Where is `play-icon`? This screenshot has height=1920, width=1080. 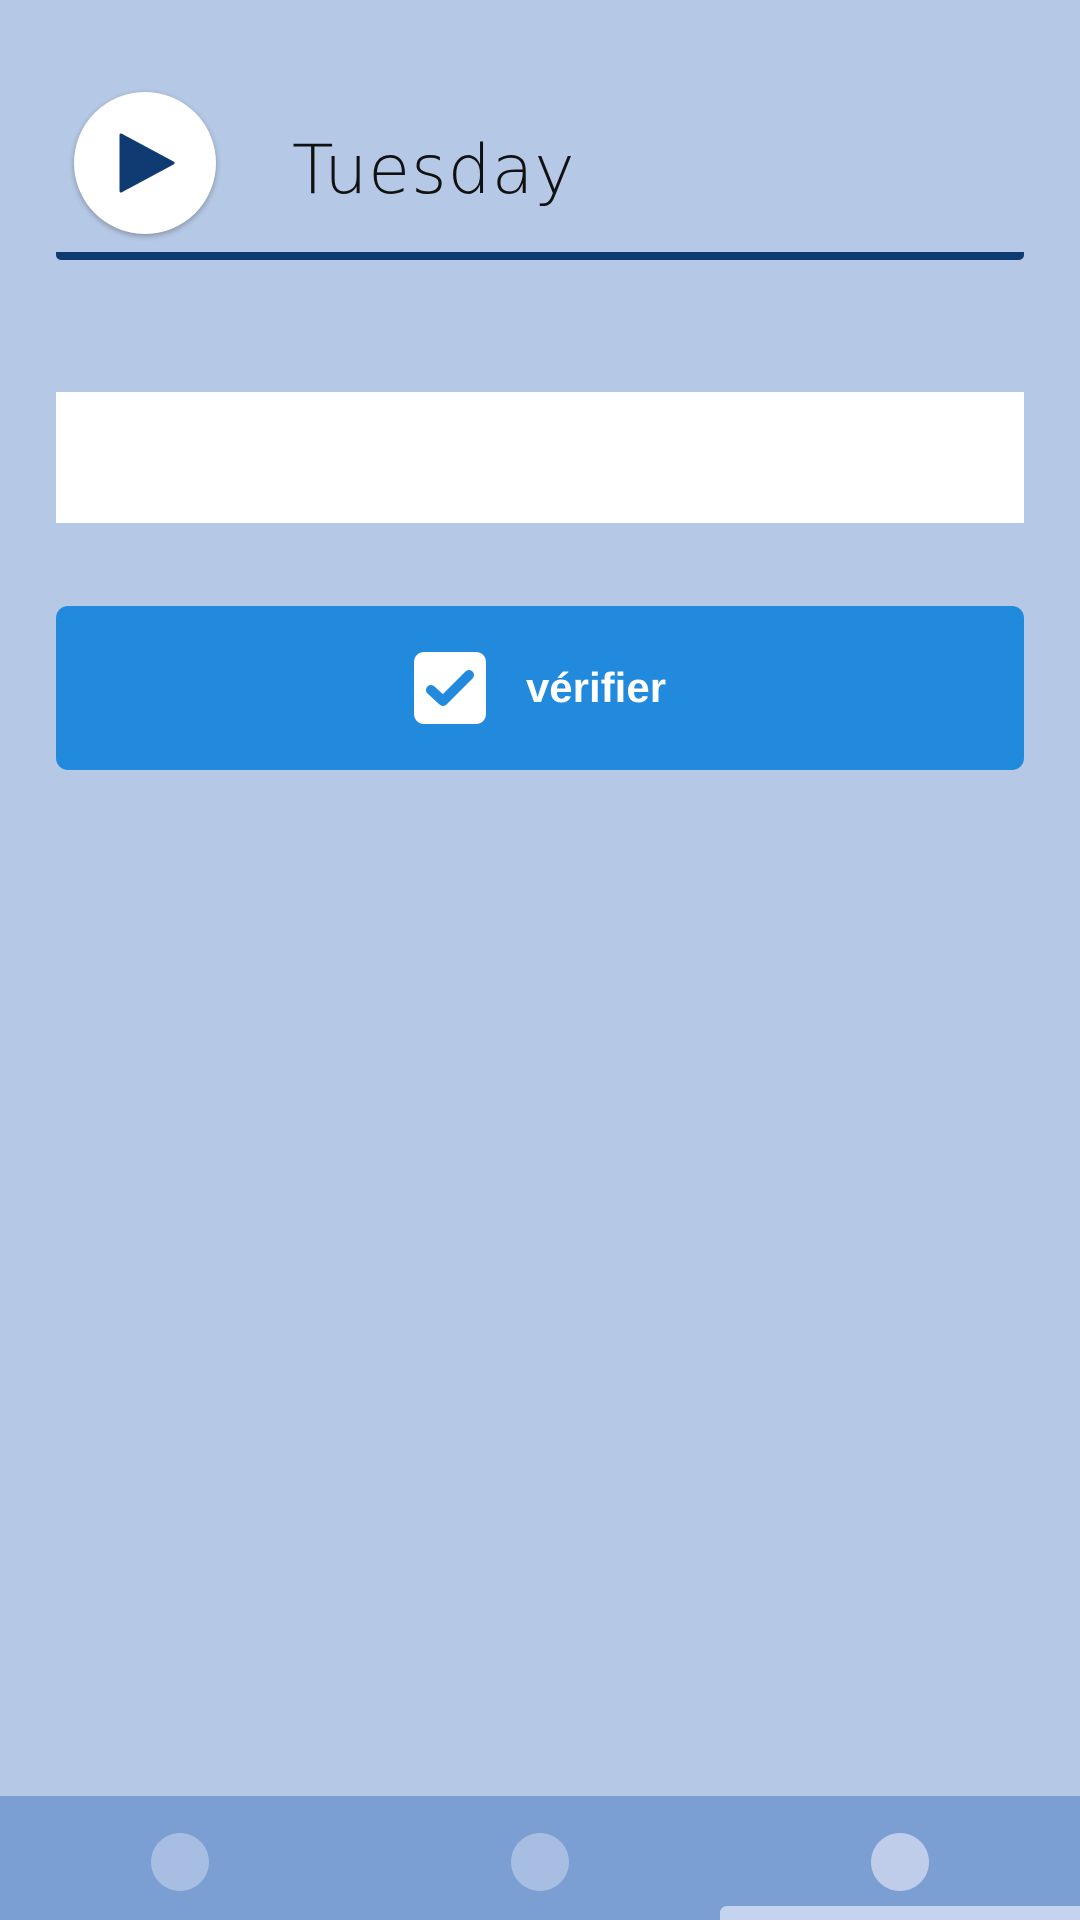 play-icon is located at coordinates (147, 163).